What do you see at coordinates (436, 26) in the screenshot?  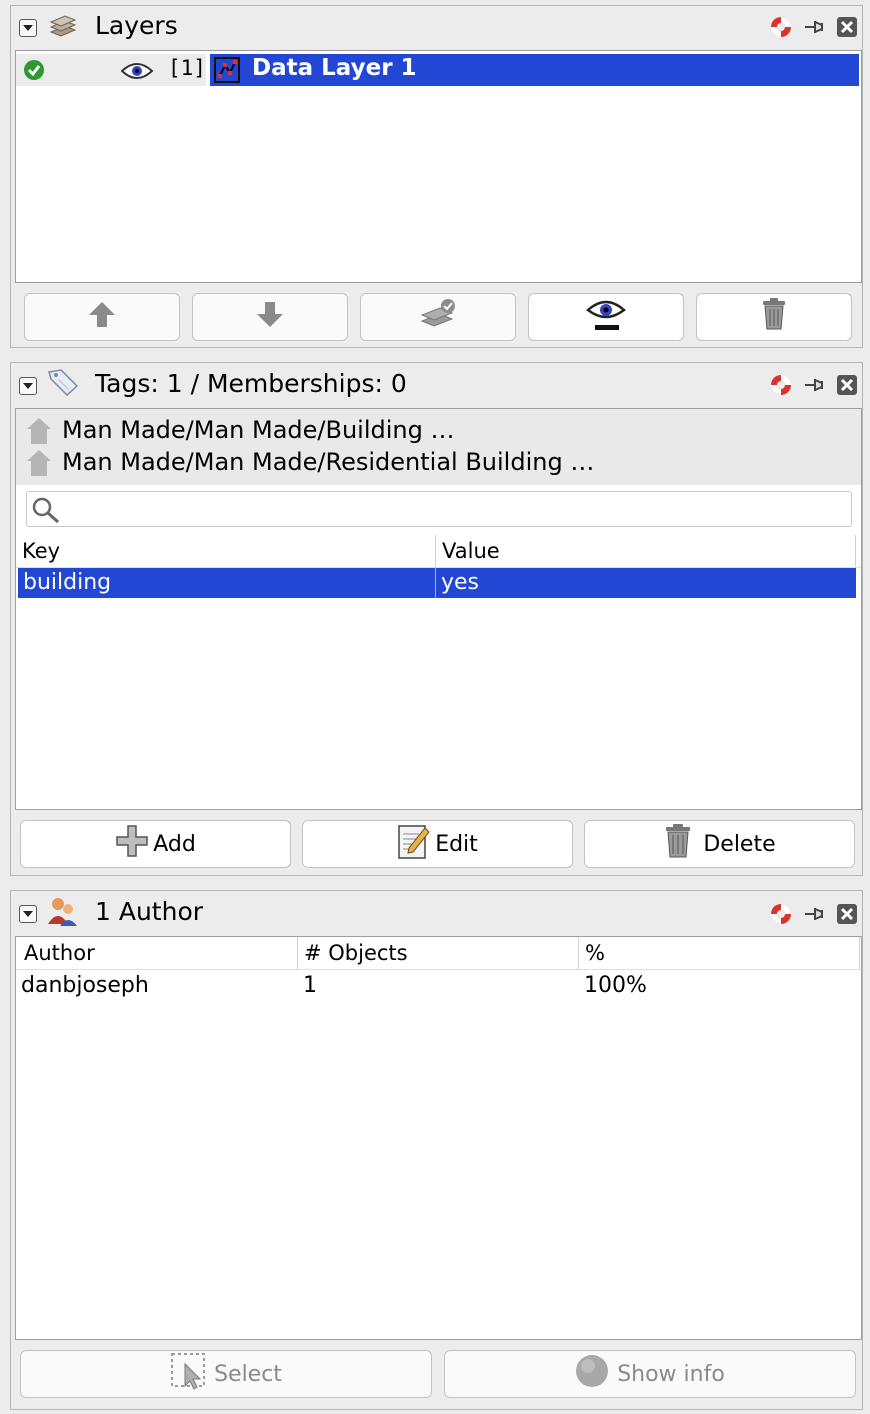 I see `layers-panel-titlebar: Layers` at bounding box center [436, 26].